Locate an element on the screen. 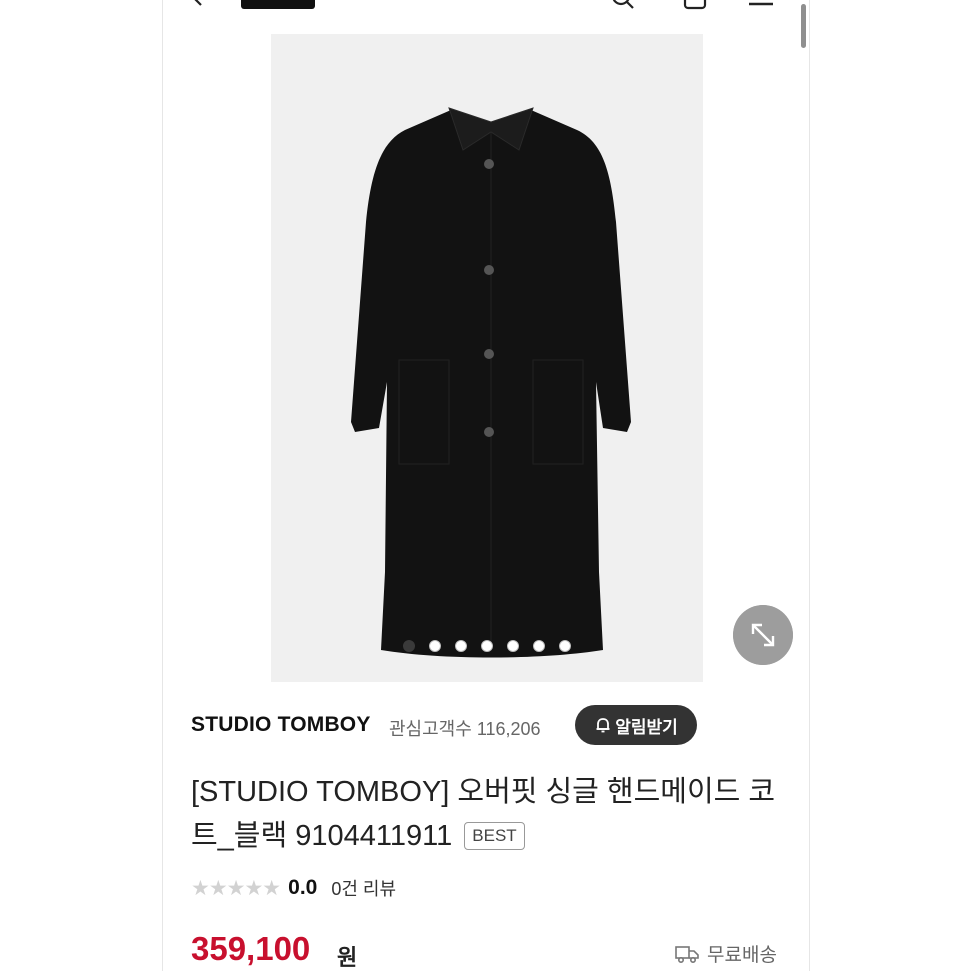 Image resolution: width=971 pixels, height=971 pixels. shopping-bag-icon is located at coordinates (695, 5).